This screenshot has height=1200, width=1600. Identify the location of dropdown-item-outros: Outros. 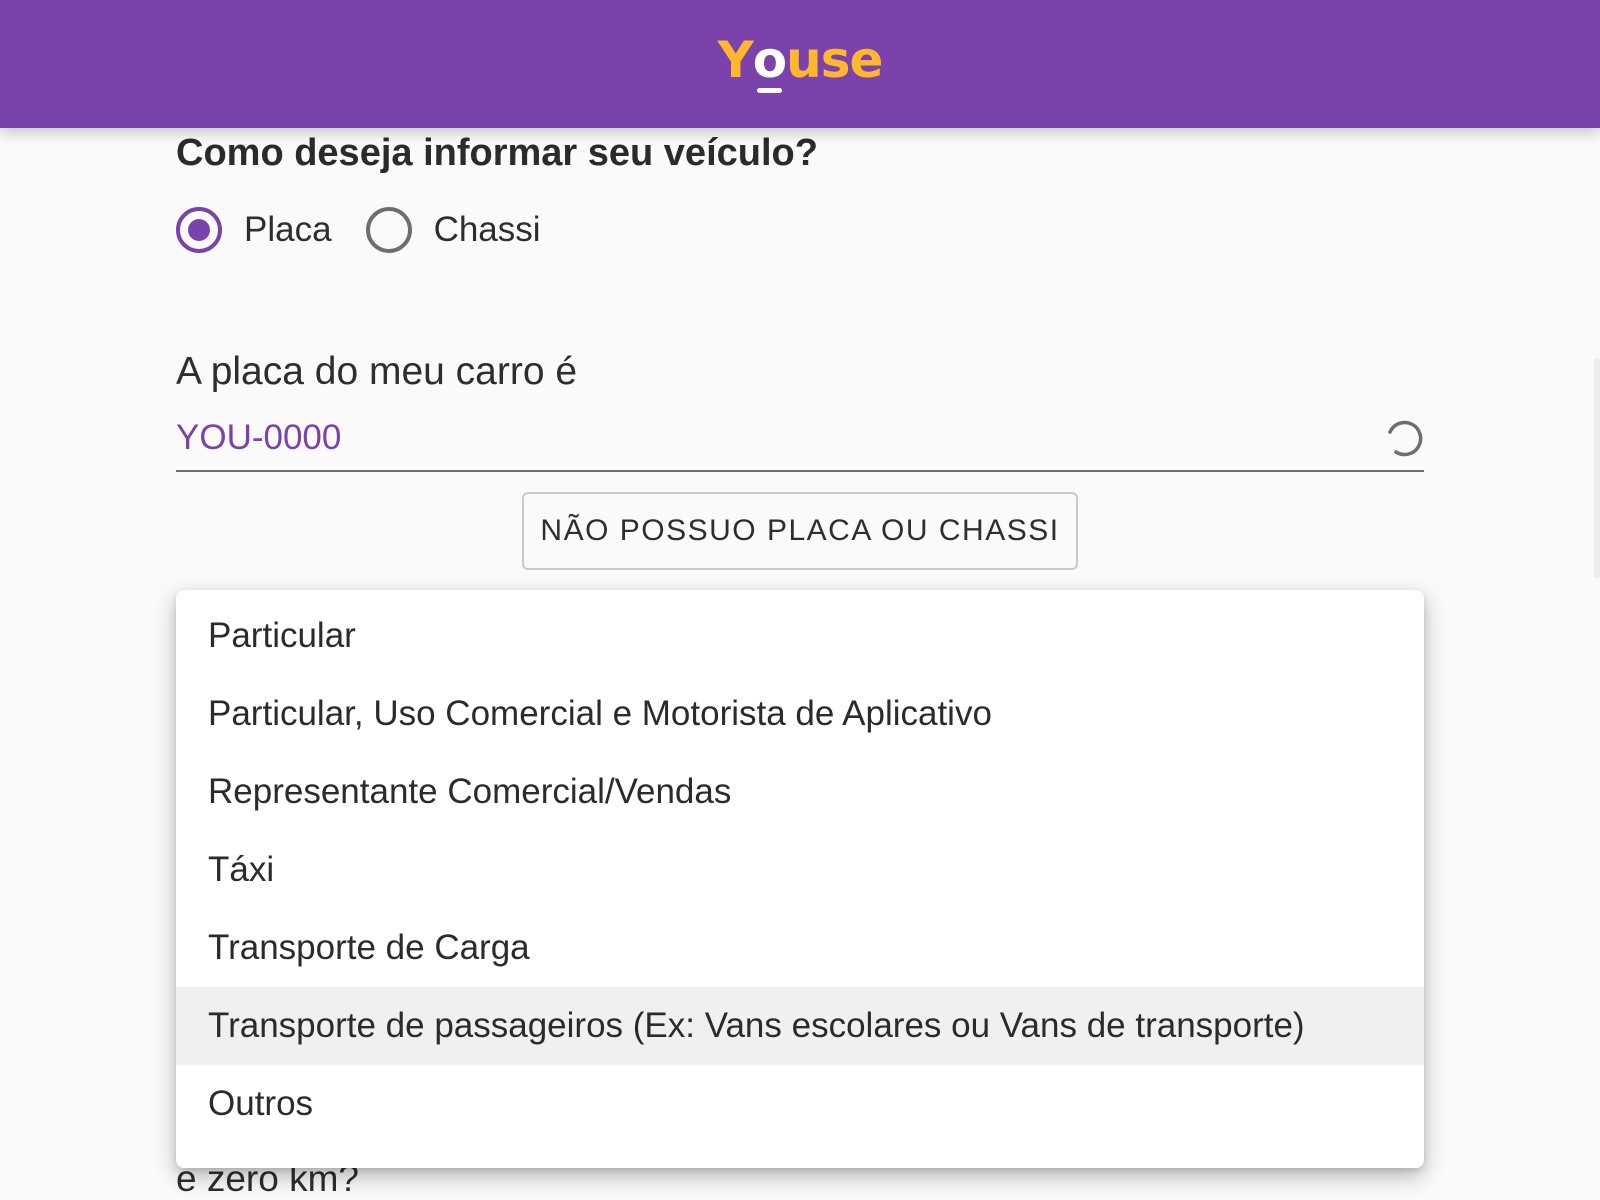
(800, 1104).